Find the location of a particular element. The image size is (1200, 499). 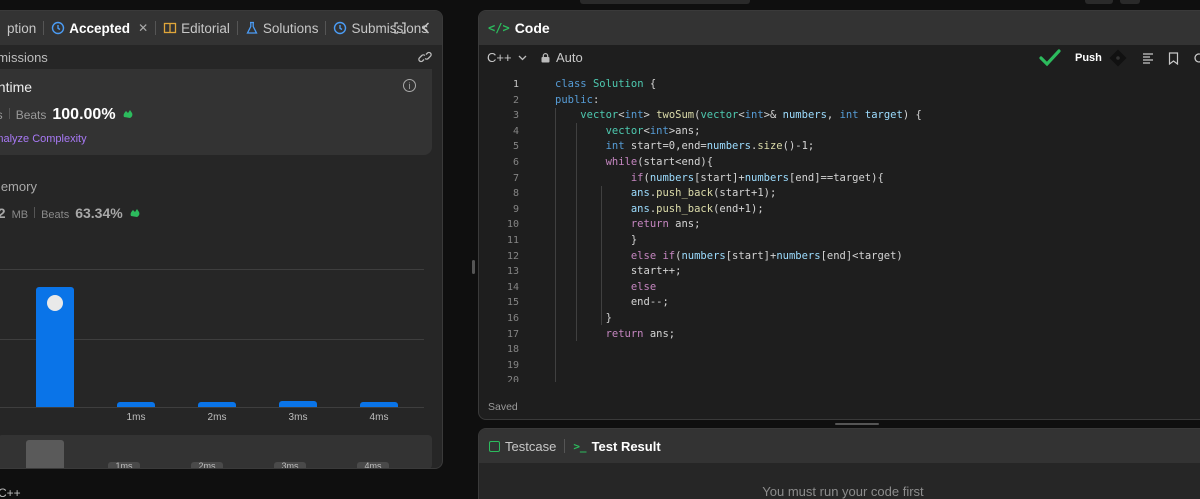

top-strip is located at coordinates (840, 2).